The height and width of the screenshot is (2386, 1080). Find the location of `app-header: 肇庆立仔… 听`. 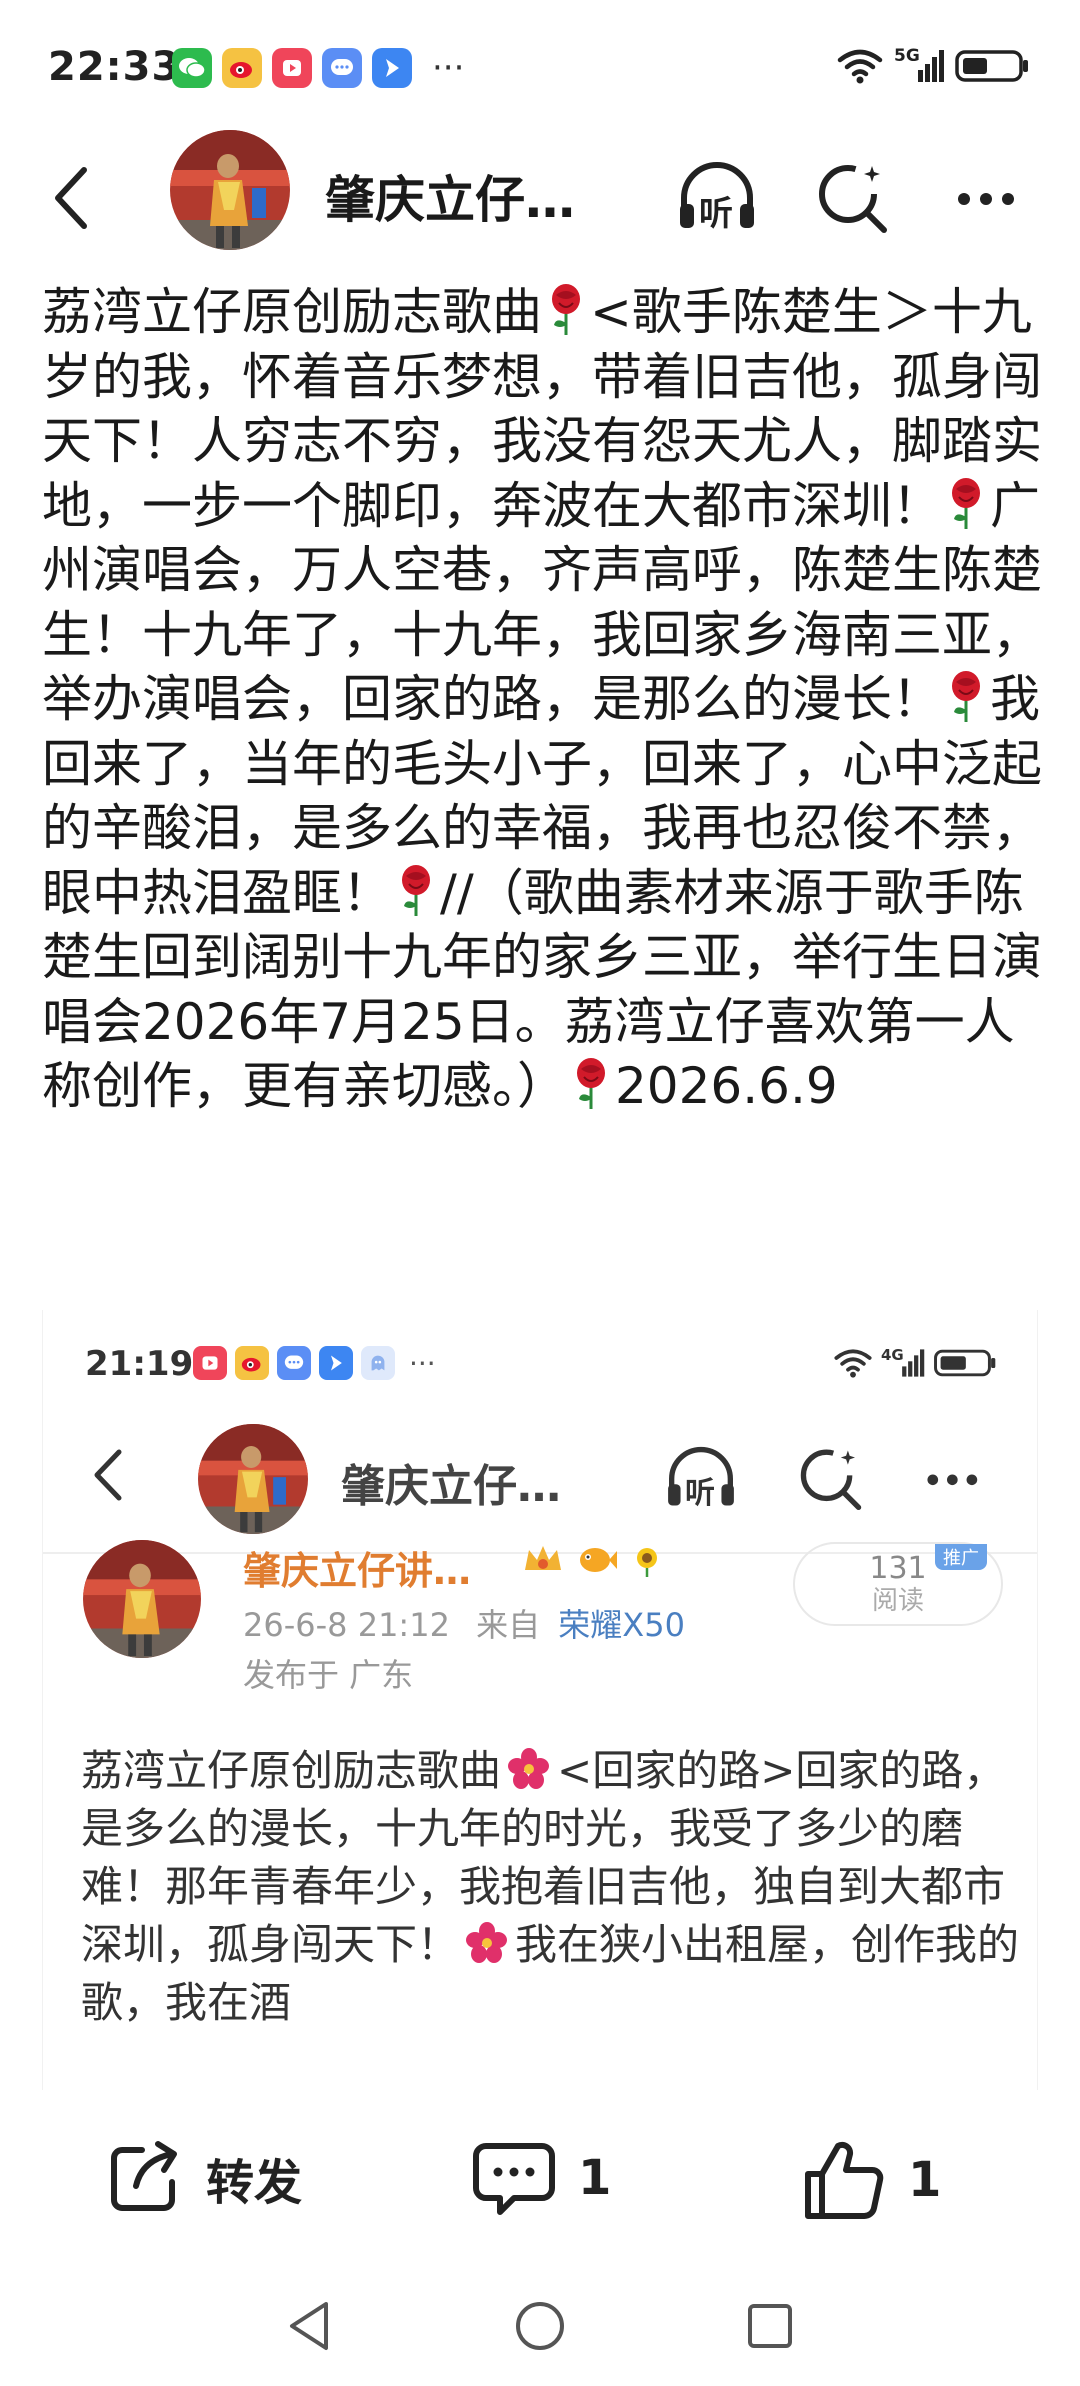

app-header: 肇庆立仔… 听 is located at coordinates (540, 197).